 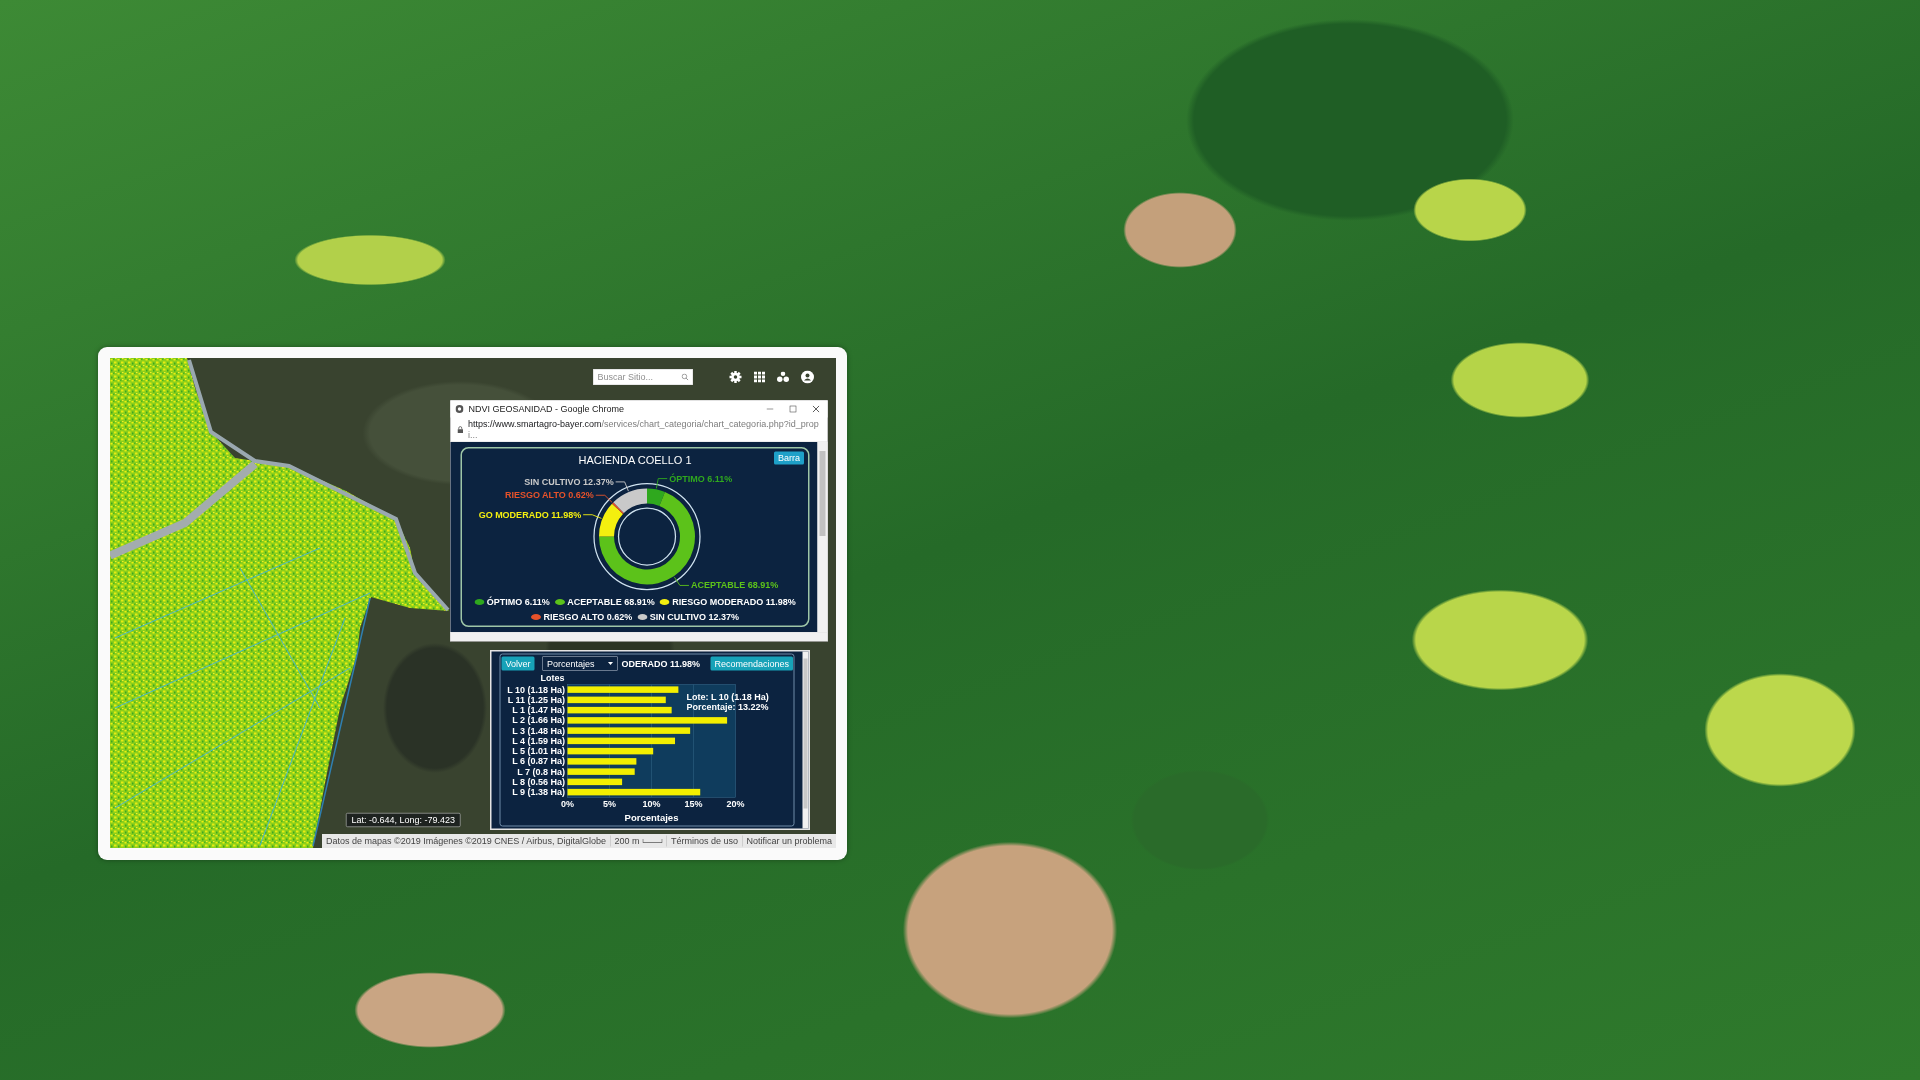 What do you see at coordinates (651, 817) in the screenshot?
I see `axis-title: Porcentajes` at bounding box center [651, 817].